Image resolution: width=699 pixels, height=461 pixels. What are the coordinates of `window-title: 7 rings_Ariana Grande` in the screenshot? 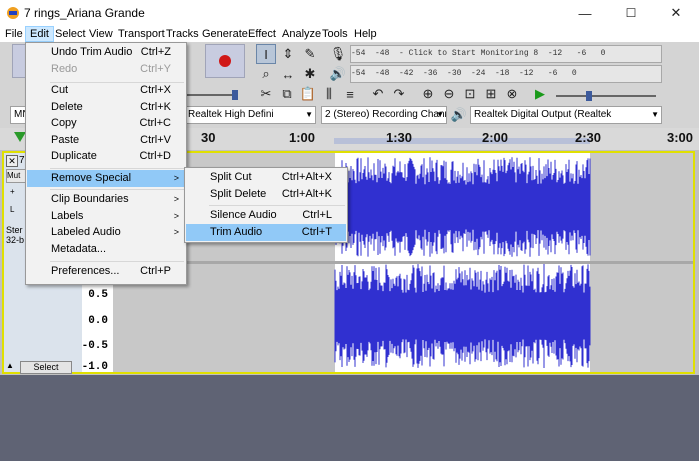 It's located at (84, 13).